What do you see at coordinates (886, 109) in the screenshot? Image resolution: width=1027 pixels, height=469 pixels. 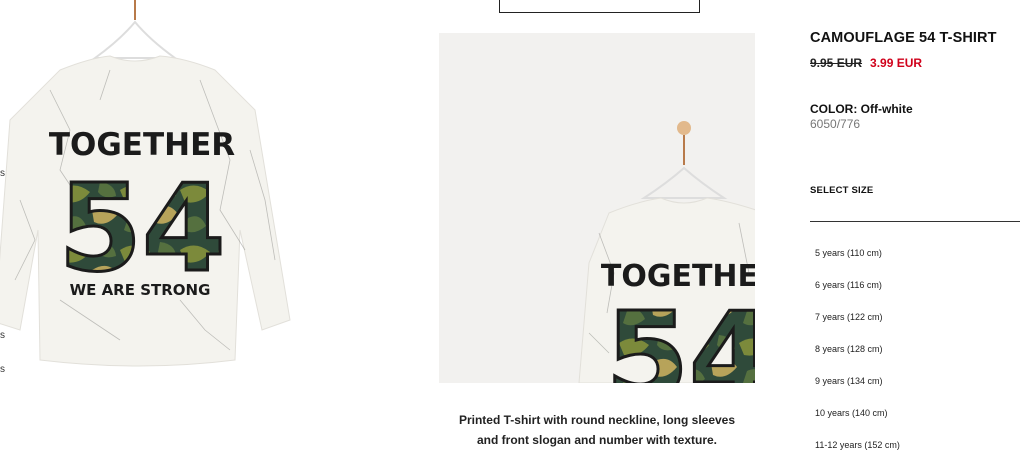 I see `color-value: Off-white` at bounding box center [886, 109].